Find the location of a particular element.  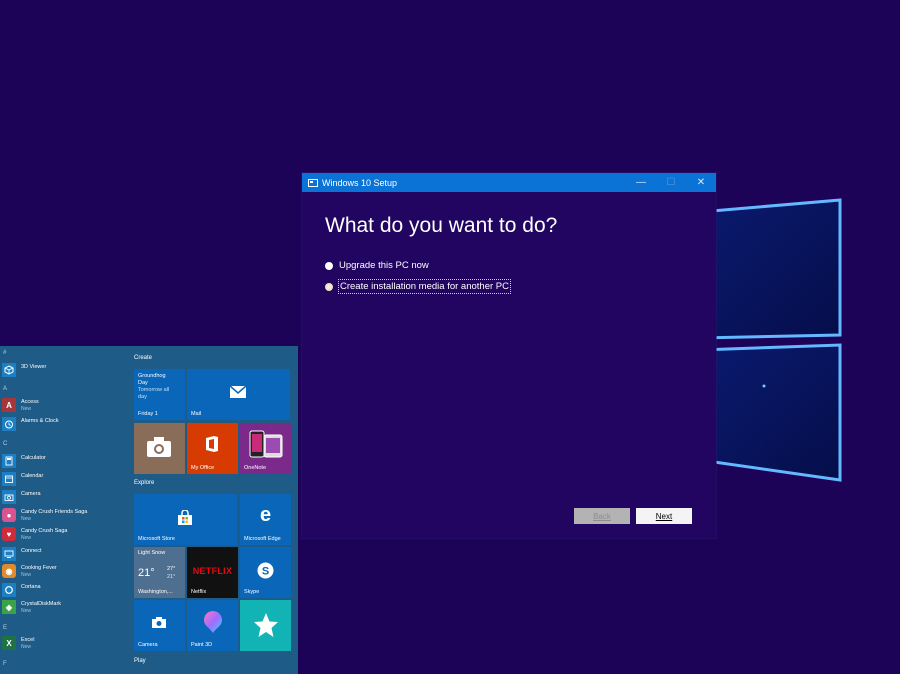

skype-icon: S is located at coordinates (265, 570).